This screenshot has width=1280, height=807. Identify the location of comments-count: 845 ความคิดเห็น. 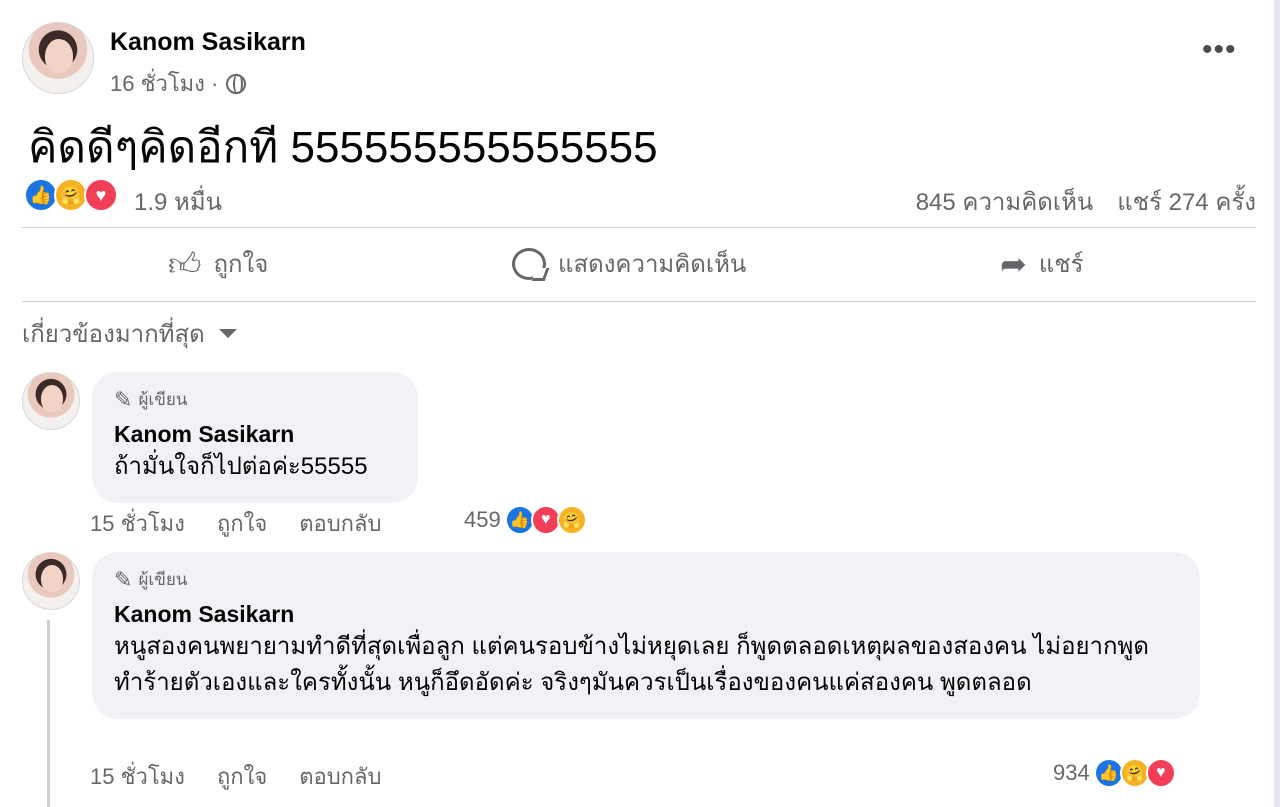
(1005, 201).